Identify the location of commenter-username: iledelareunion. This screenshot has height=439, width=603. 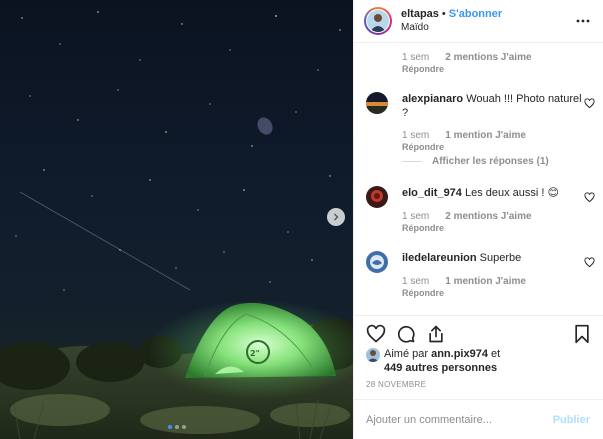
(439, 258).